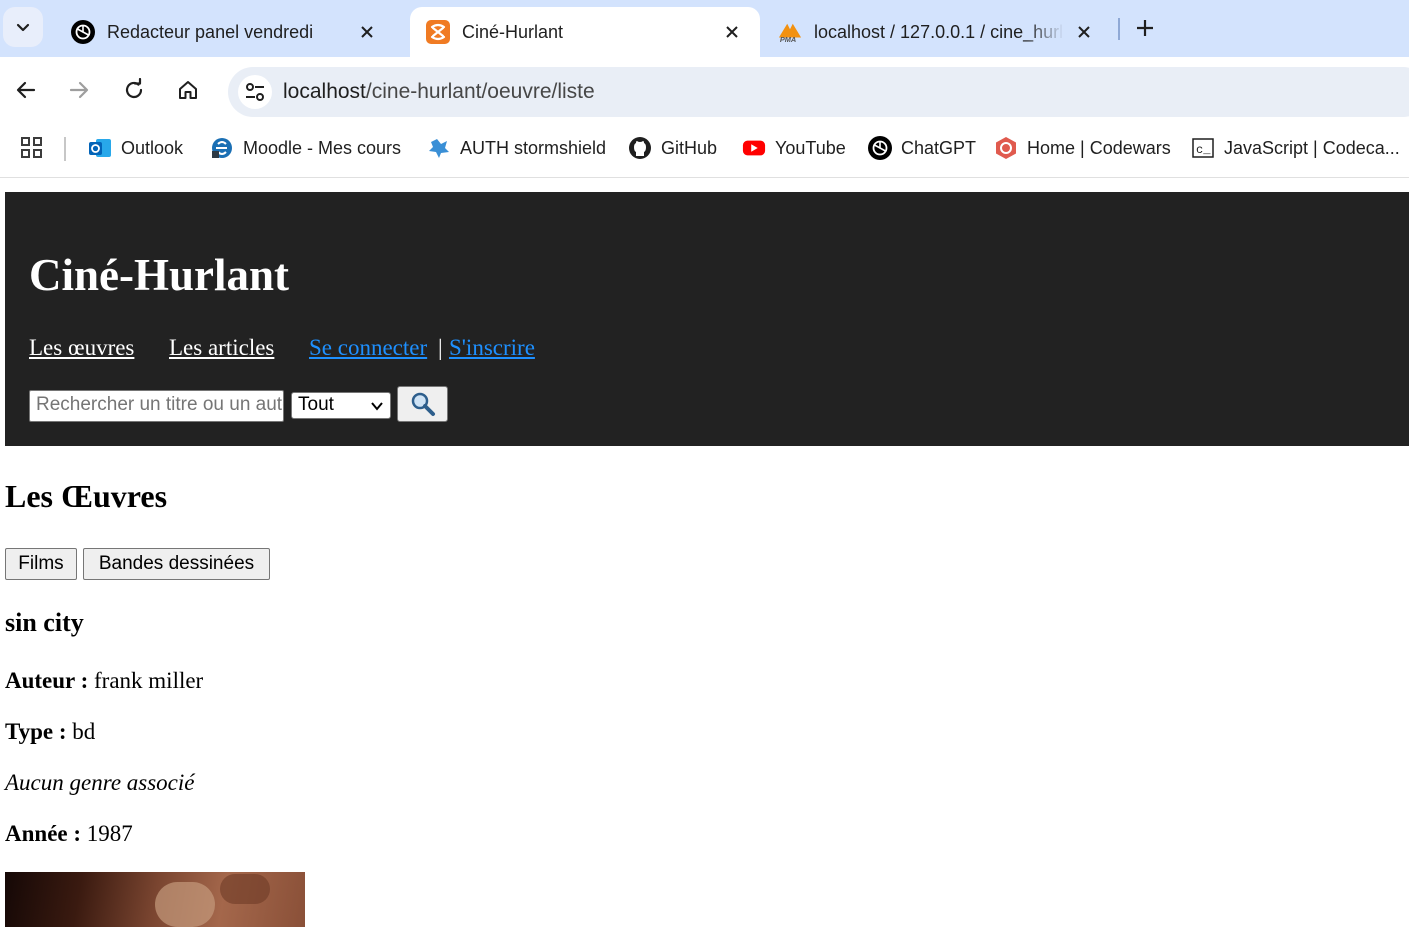  Describe the element at coordinates (640, 148) in the screenshot. I see `github-icon` at that location.